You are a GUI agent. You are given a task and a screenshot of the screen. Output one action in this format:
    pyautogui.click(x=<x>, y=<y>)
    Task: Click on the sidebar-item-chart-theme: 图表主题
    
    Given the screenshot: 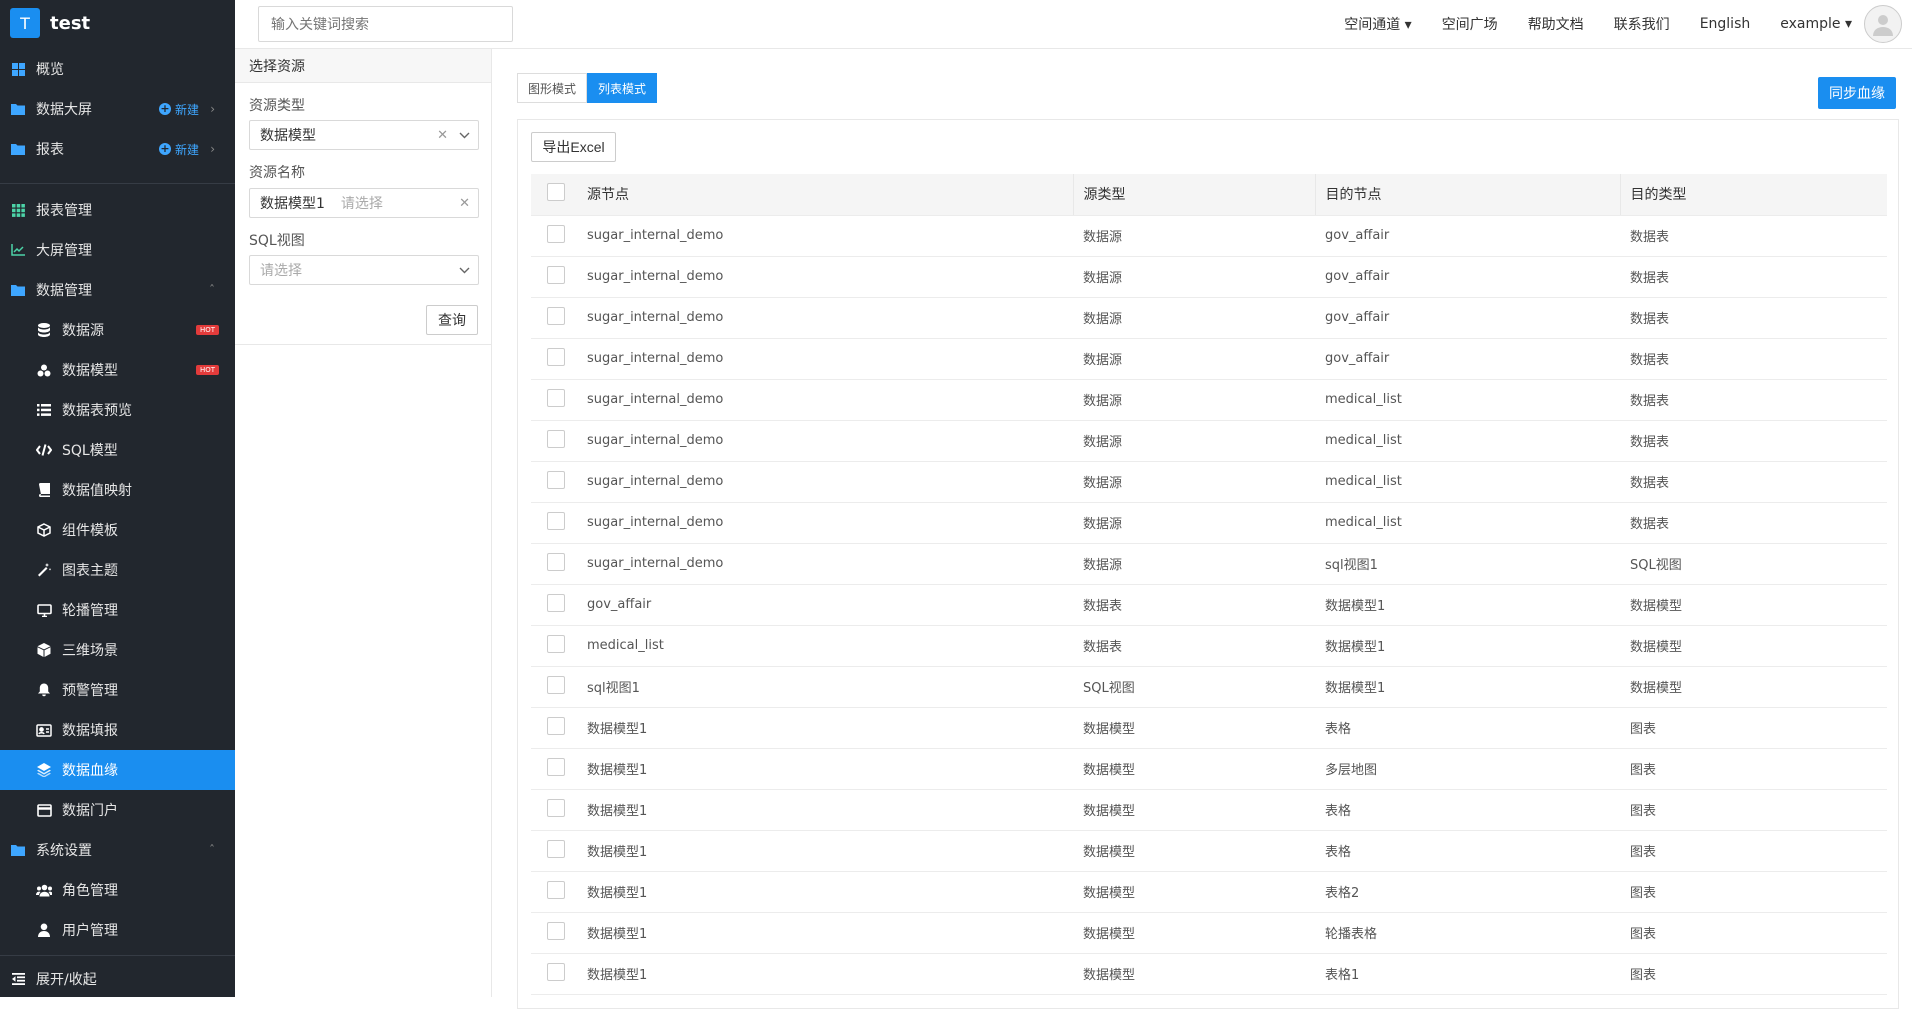 What is the action you would take?
    pyautogui.click(x=117, y=570)
    